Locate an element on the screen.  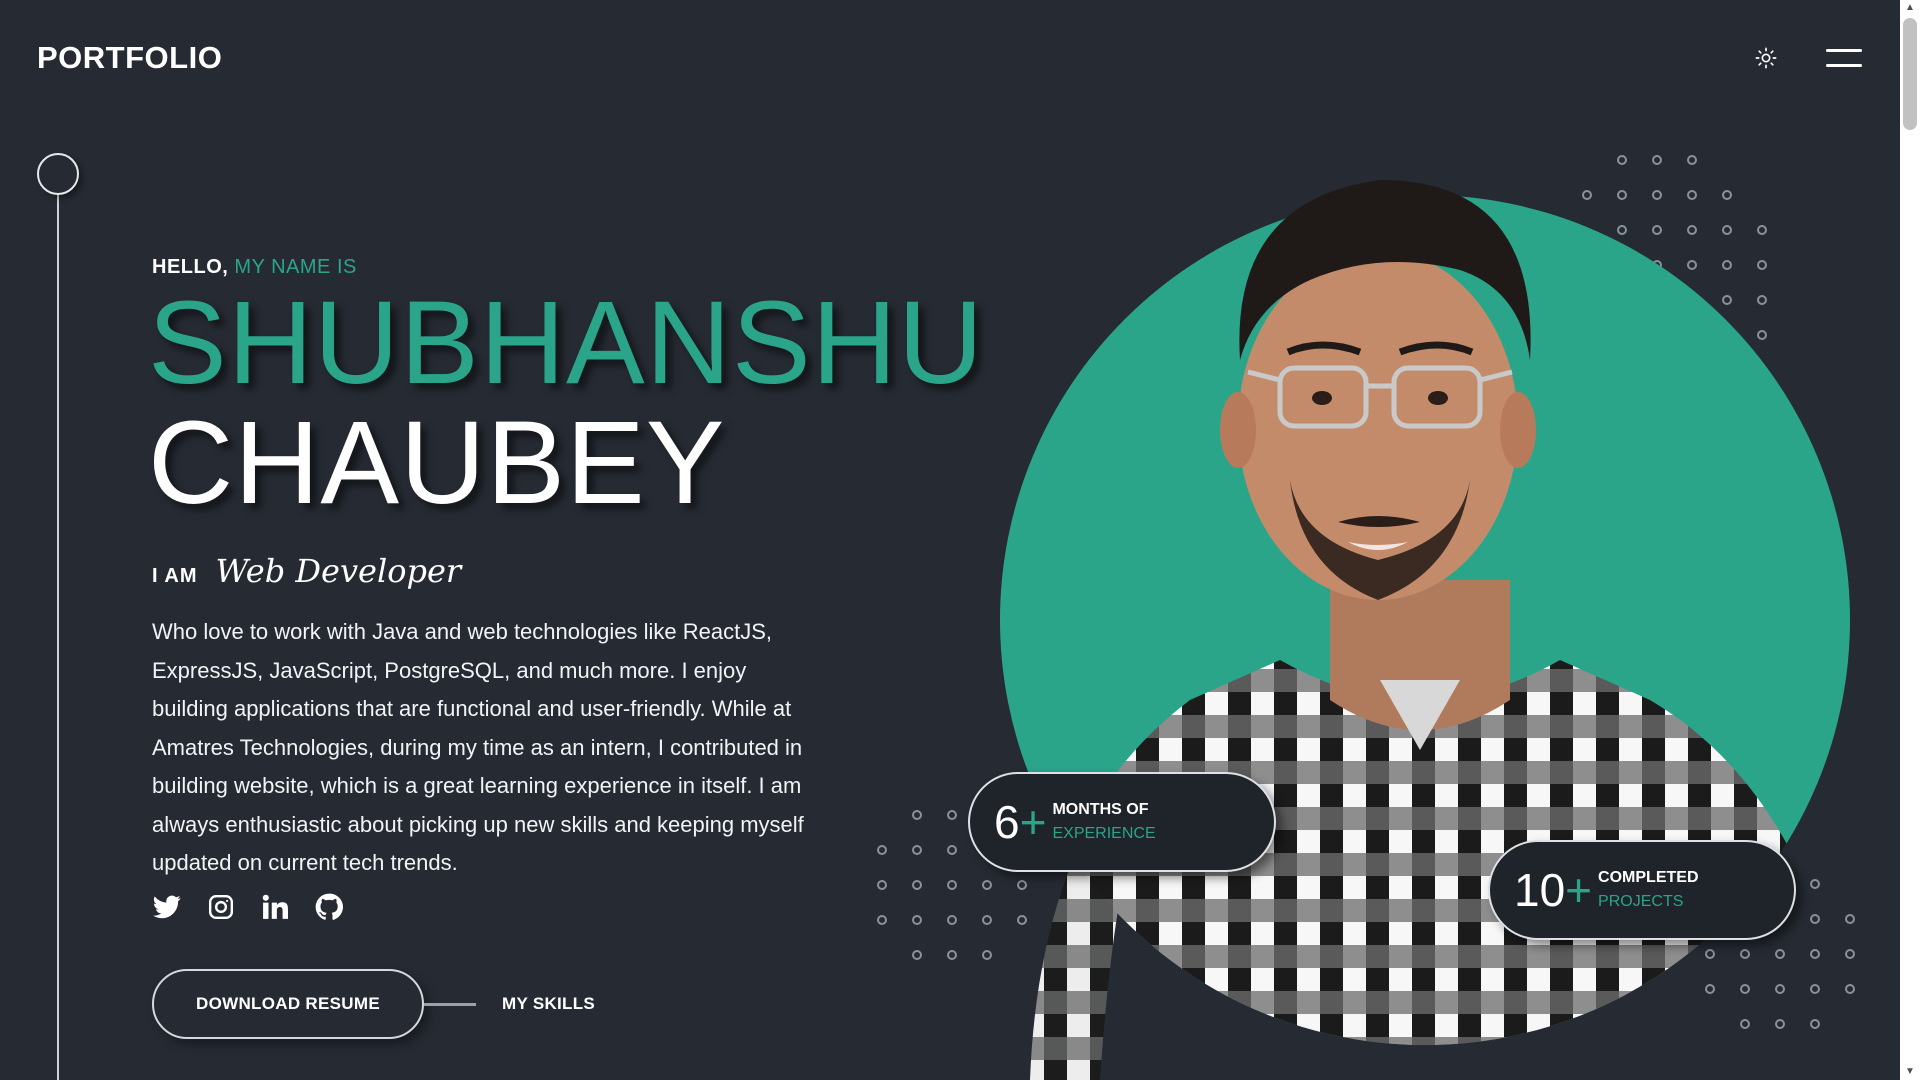
scrollbar-thumb is located at coordinates (1910, 74).